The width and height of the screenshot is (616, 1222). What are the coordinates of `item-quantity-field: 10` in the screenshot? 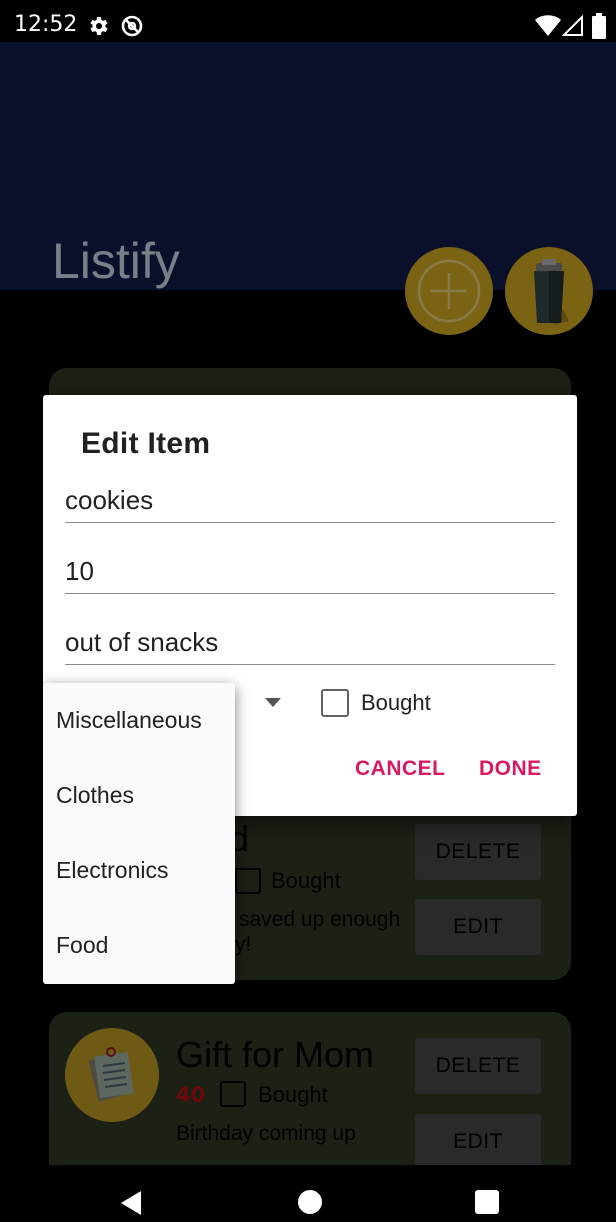 It's located at (310, 569).